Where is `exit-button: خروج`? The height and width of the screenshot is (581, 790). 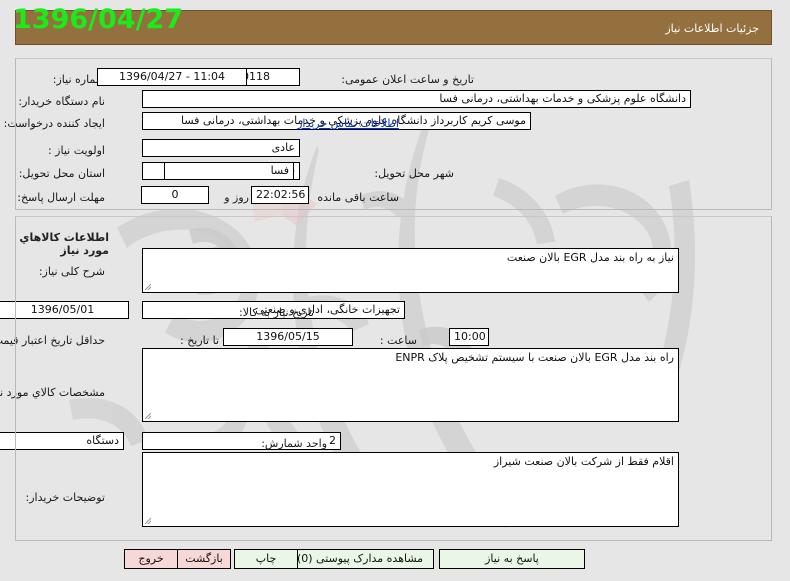 exit-button: خروج is located at coordinates (152, 559).